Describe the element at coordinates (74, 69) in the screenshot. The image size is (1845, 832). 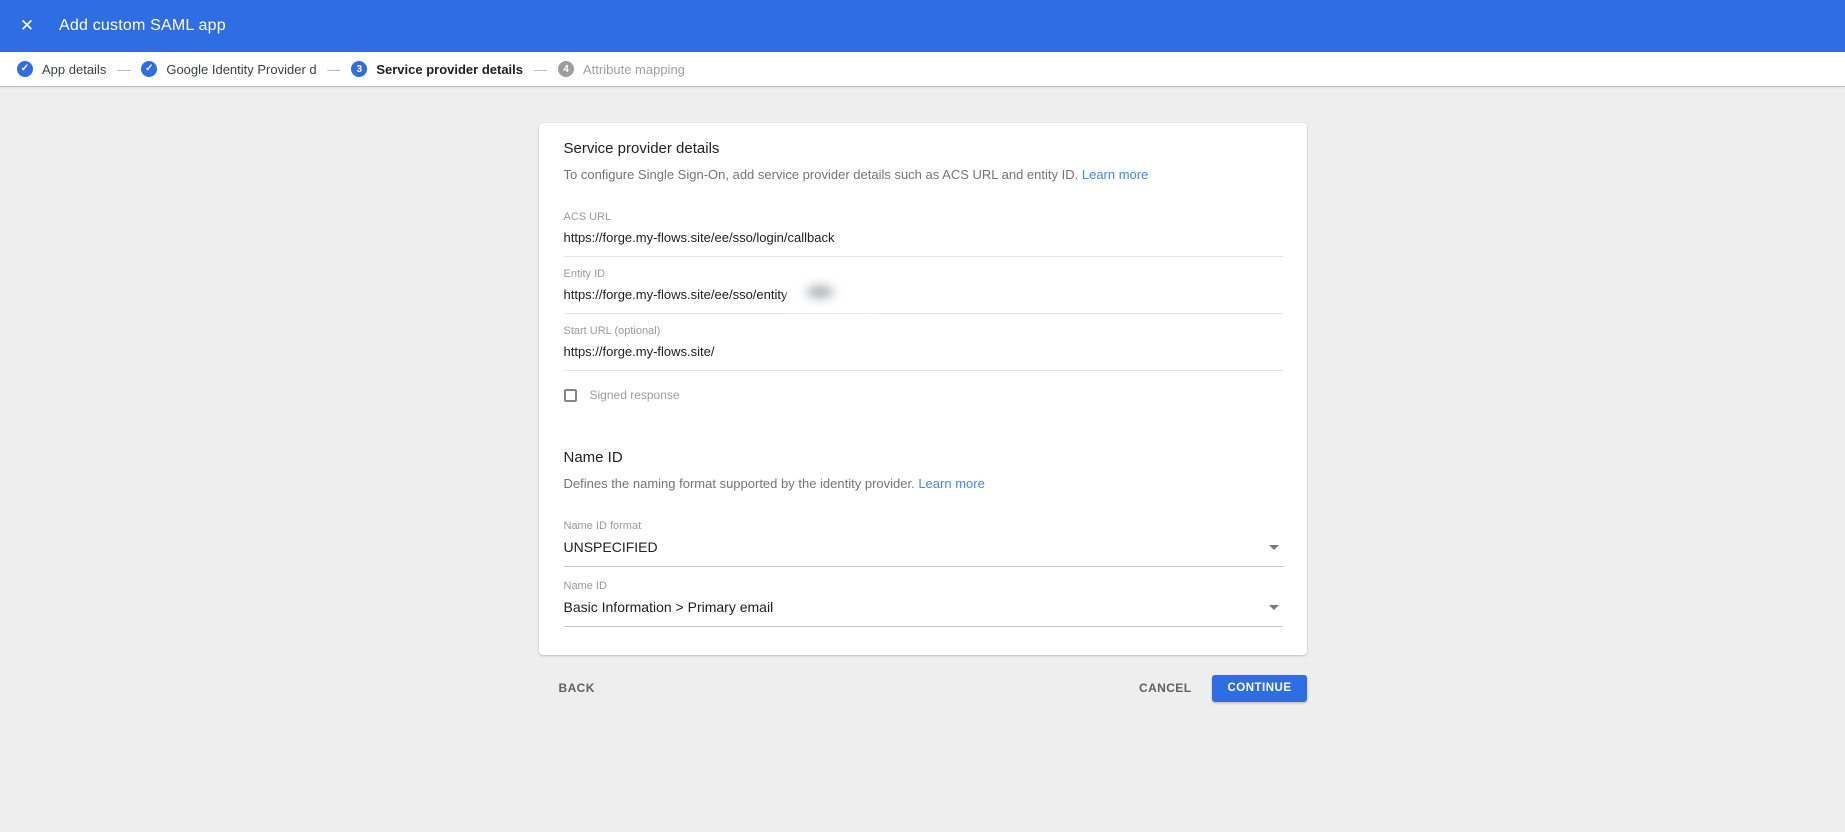
I see `step-label: App details` at that location.